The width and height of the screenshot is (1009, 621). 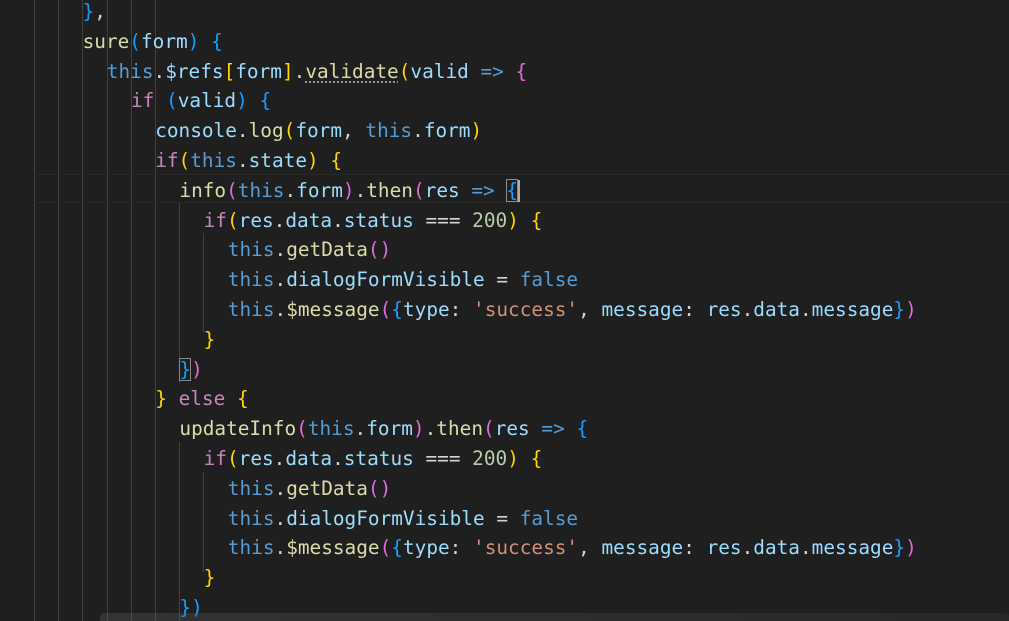 What do you see at coordinates (287, 71) in the screenshot?
I see `code-token: ]` at bounding box center [287, 71].